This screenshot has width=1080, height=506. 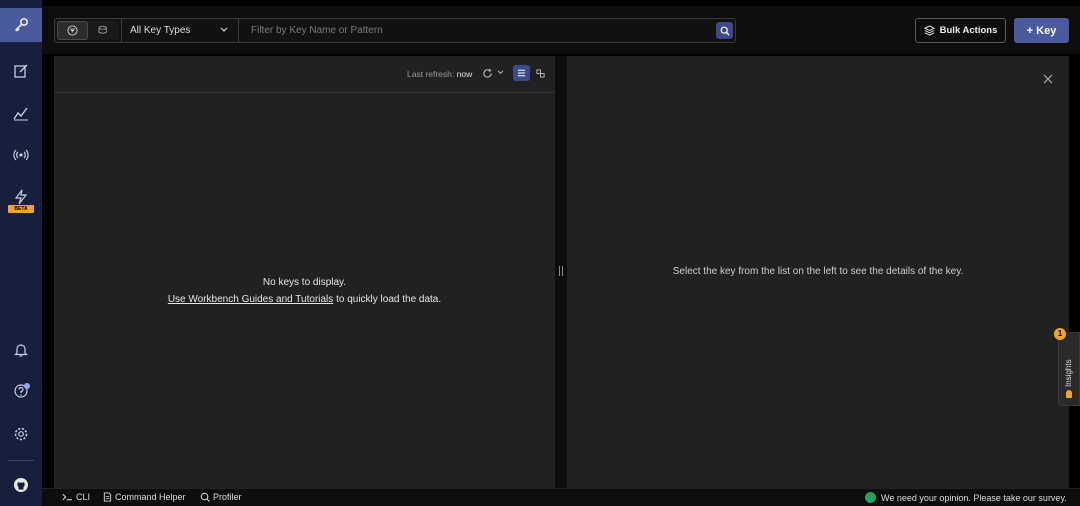 I want to click on panel-resize-handle, so click(x=561, y=272).